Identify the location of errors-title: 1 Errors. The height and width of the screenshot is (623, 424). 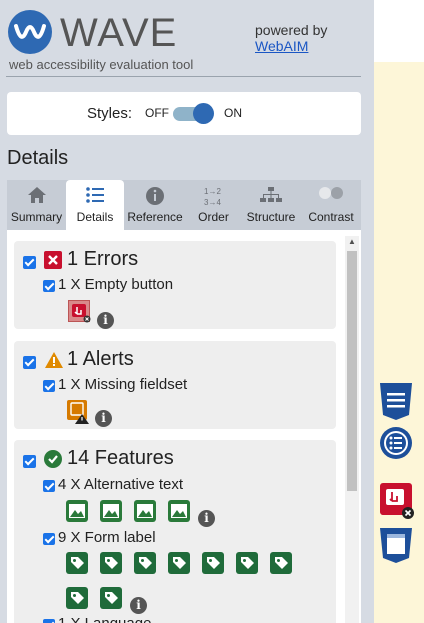
(103, 259).